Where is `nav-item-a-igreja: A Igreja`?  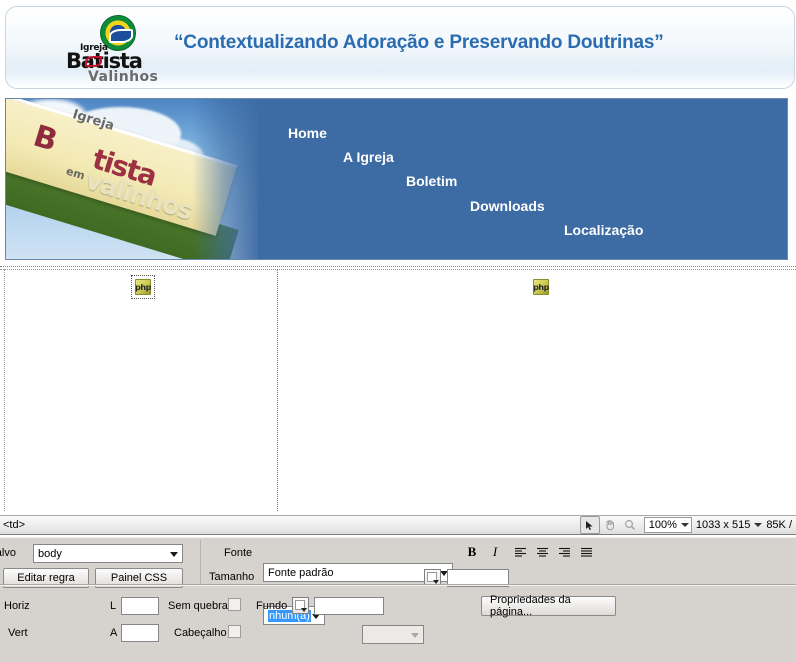 nav-item-a-igreja: A Igreja is located at coordinates (368, 157).